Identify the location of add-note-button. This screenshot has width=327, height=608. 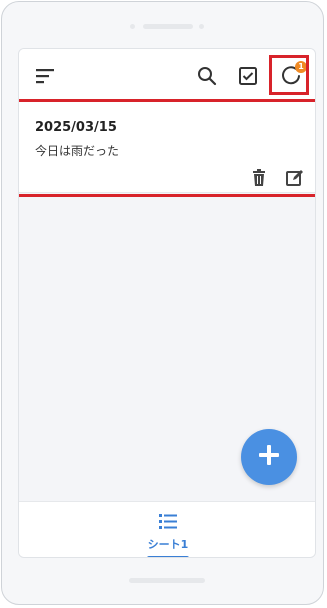
(269, 457).